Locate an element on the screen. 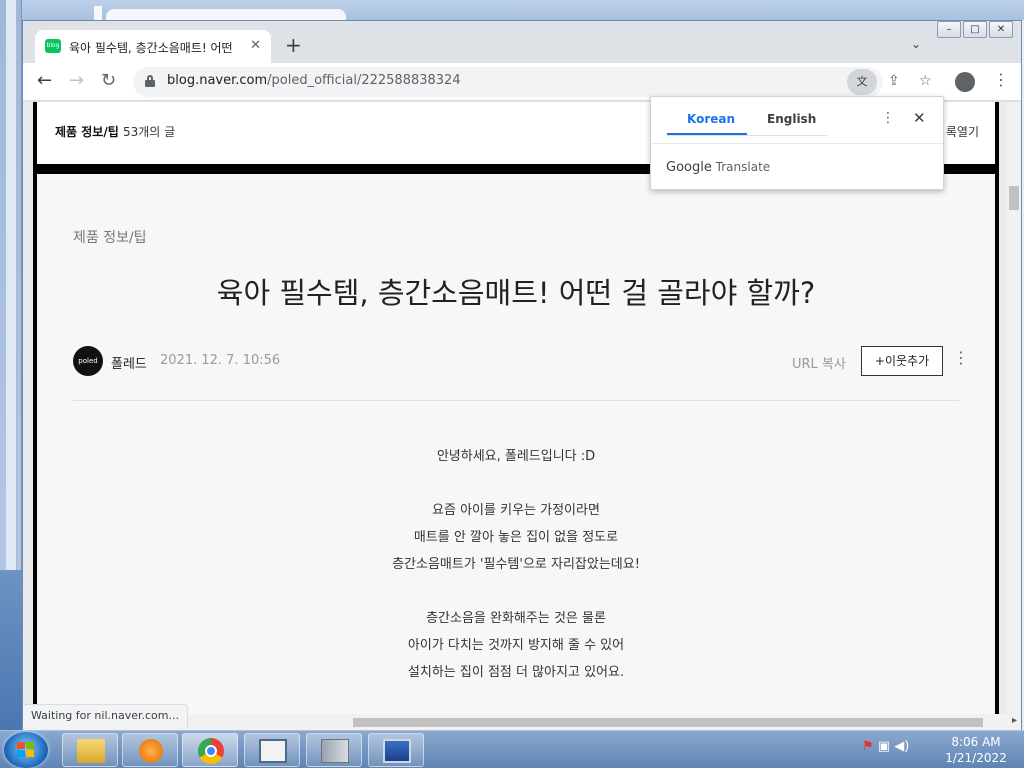  body-line: 요즘 아이를 키우는 가정이라면 is located at coordinates (516, 510).